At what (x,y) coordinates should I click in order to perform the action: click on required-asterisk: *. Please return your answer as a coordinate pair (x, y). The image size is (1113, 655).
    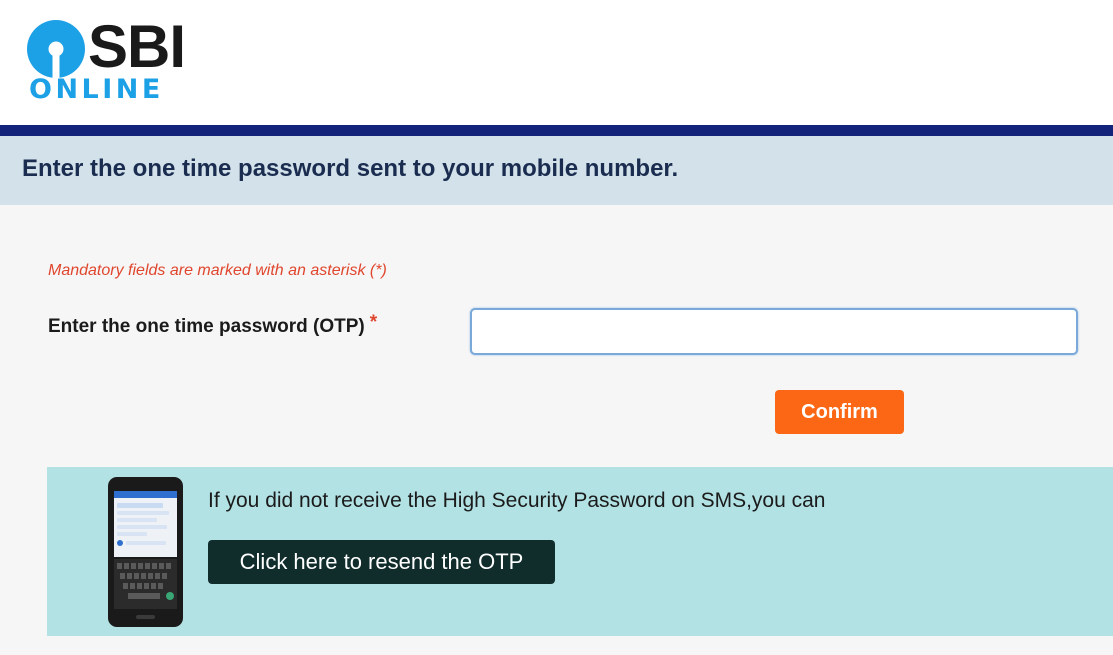
    Looking at the image, I should click on (373, 322).